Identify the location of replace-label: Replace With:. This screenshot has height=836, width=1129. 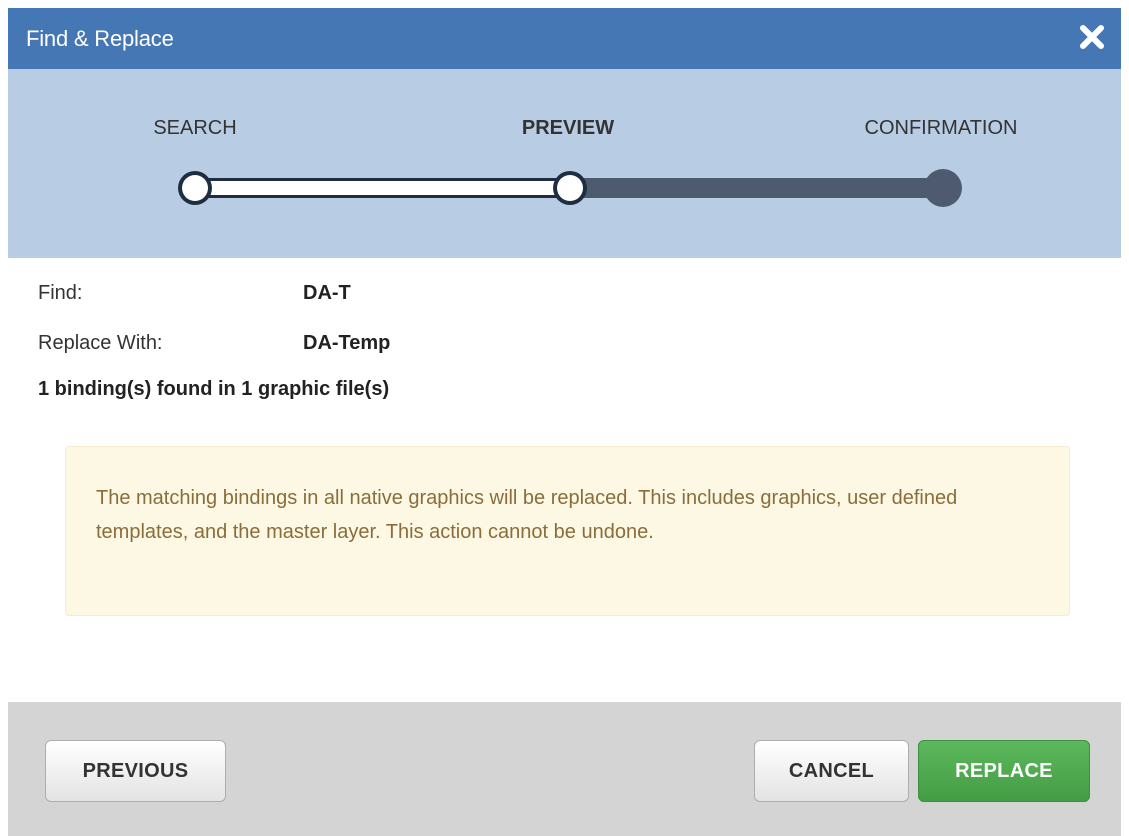
(100, 343).